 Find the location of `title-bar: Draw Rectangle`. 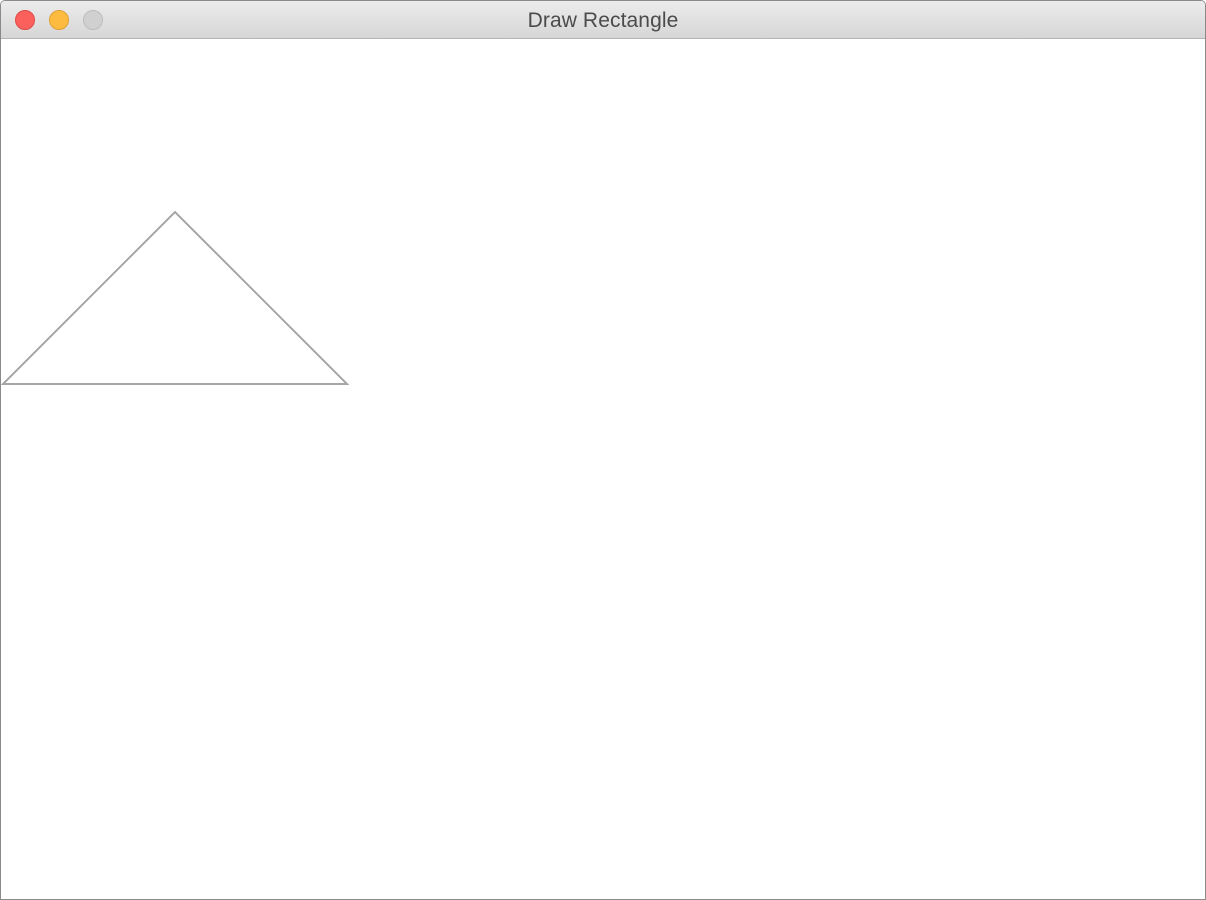

title-bar: Draw Rectangle is located at coordinates (603, 20).